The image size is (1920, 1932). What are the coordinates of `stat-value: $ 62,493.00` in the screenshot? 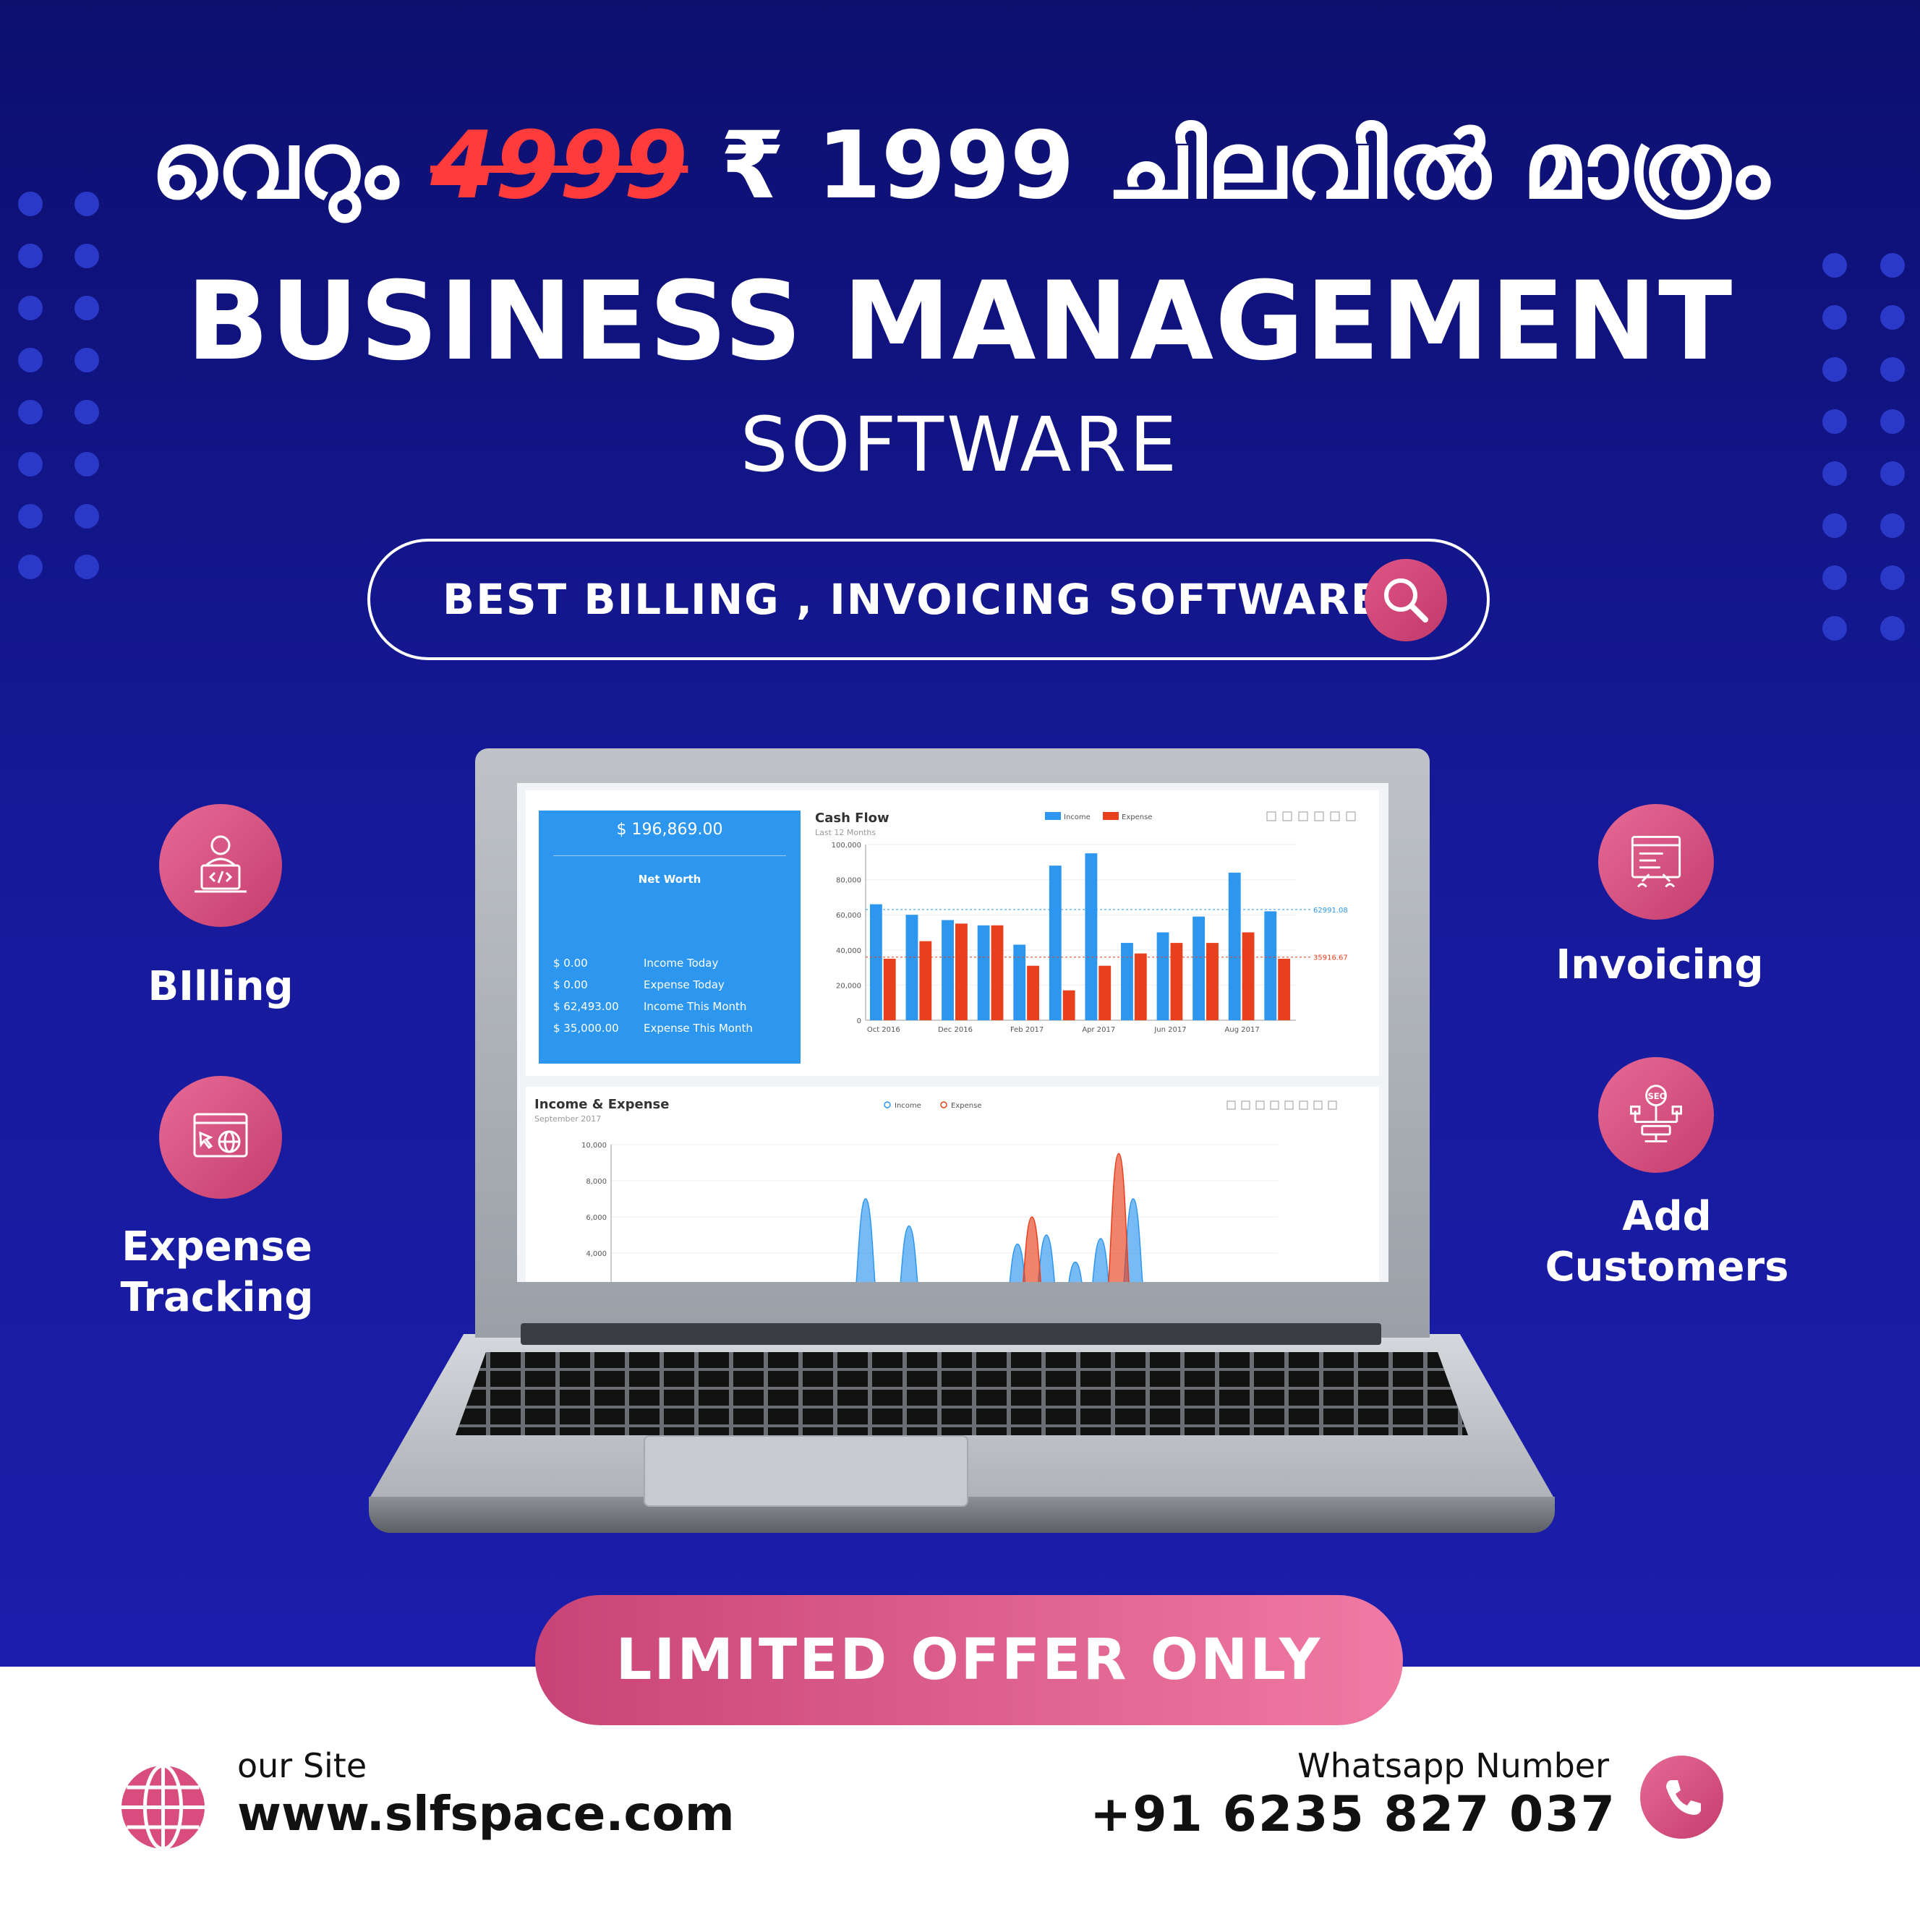 It's located at (586, 1006).